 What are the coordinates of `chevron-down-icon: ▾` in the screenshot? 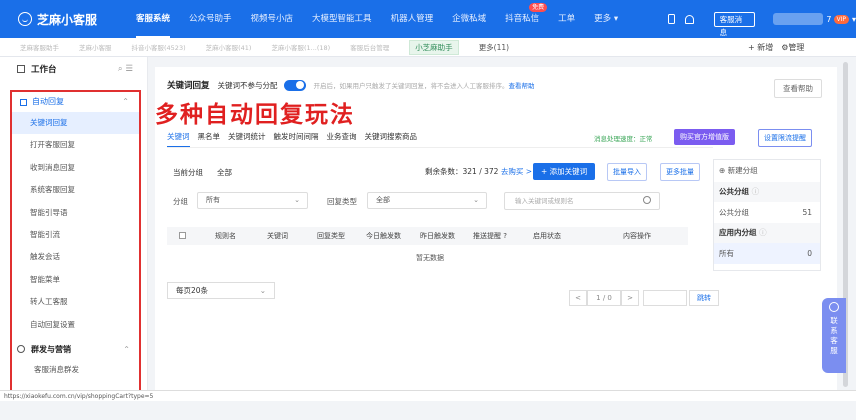 It's located at (854, 19).